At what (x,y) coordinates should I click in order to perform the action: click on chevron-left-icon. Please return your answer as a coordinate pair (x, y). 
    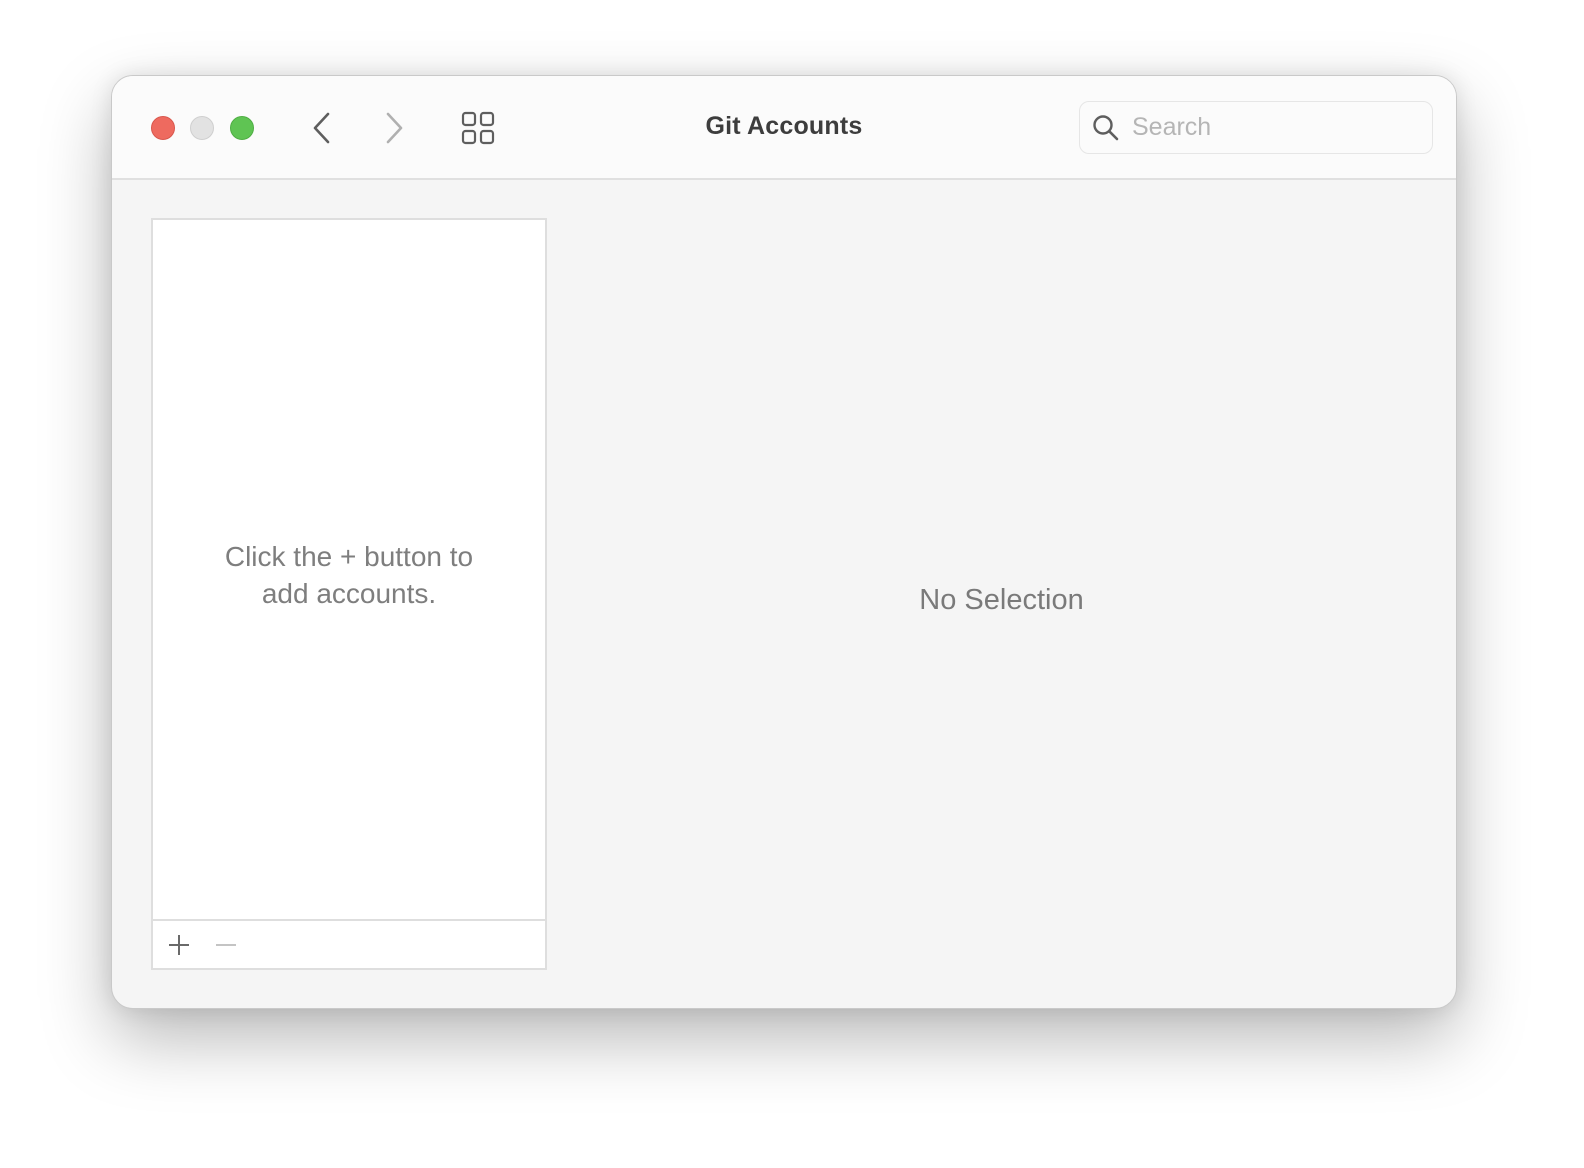
    Looking at the image, I should click on (321, 128).